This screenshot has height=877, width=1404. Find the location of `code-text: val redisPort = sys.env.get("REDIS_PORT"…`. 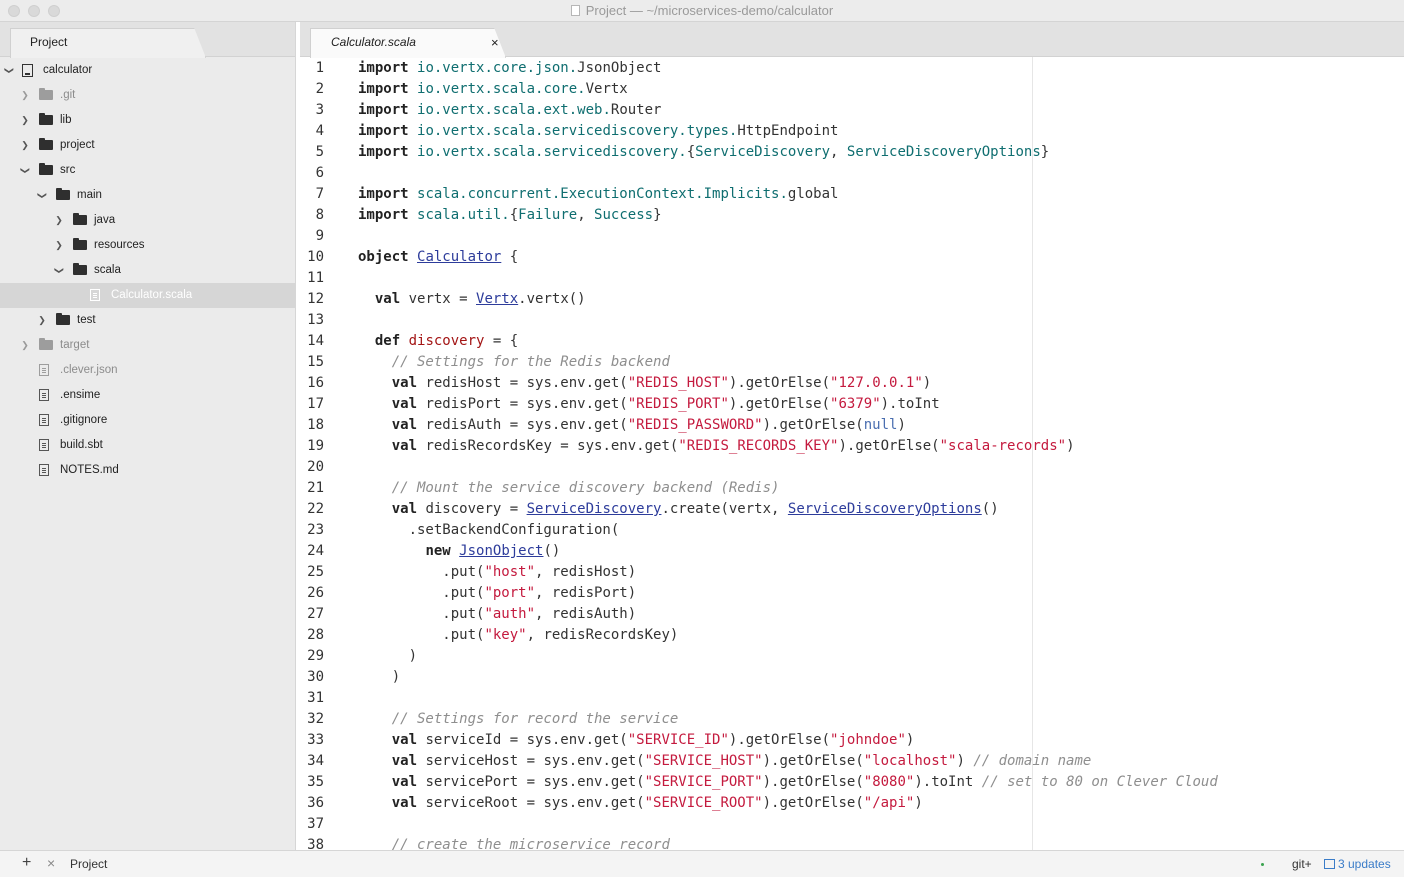

code-text: val redisPort = sys.env.get("REDIS_PORT"… is located at coordinates (665, 404).